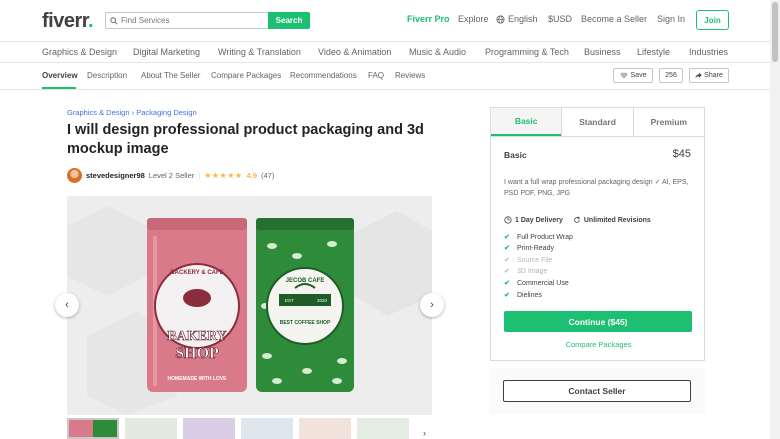 Image resolution: width=780 pixels, height=439 pixels. What do you see at coordinates (60, 75) in the screenshot?
I see `tab-overview: Overview` at bounding box center [60, 75].